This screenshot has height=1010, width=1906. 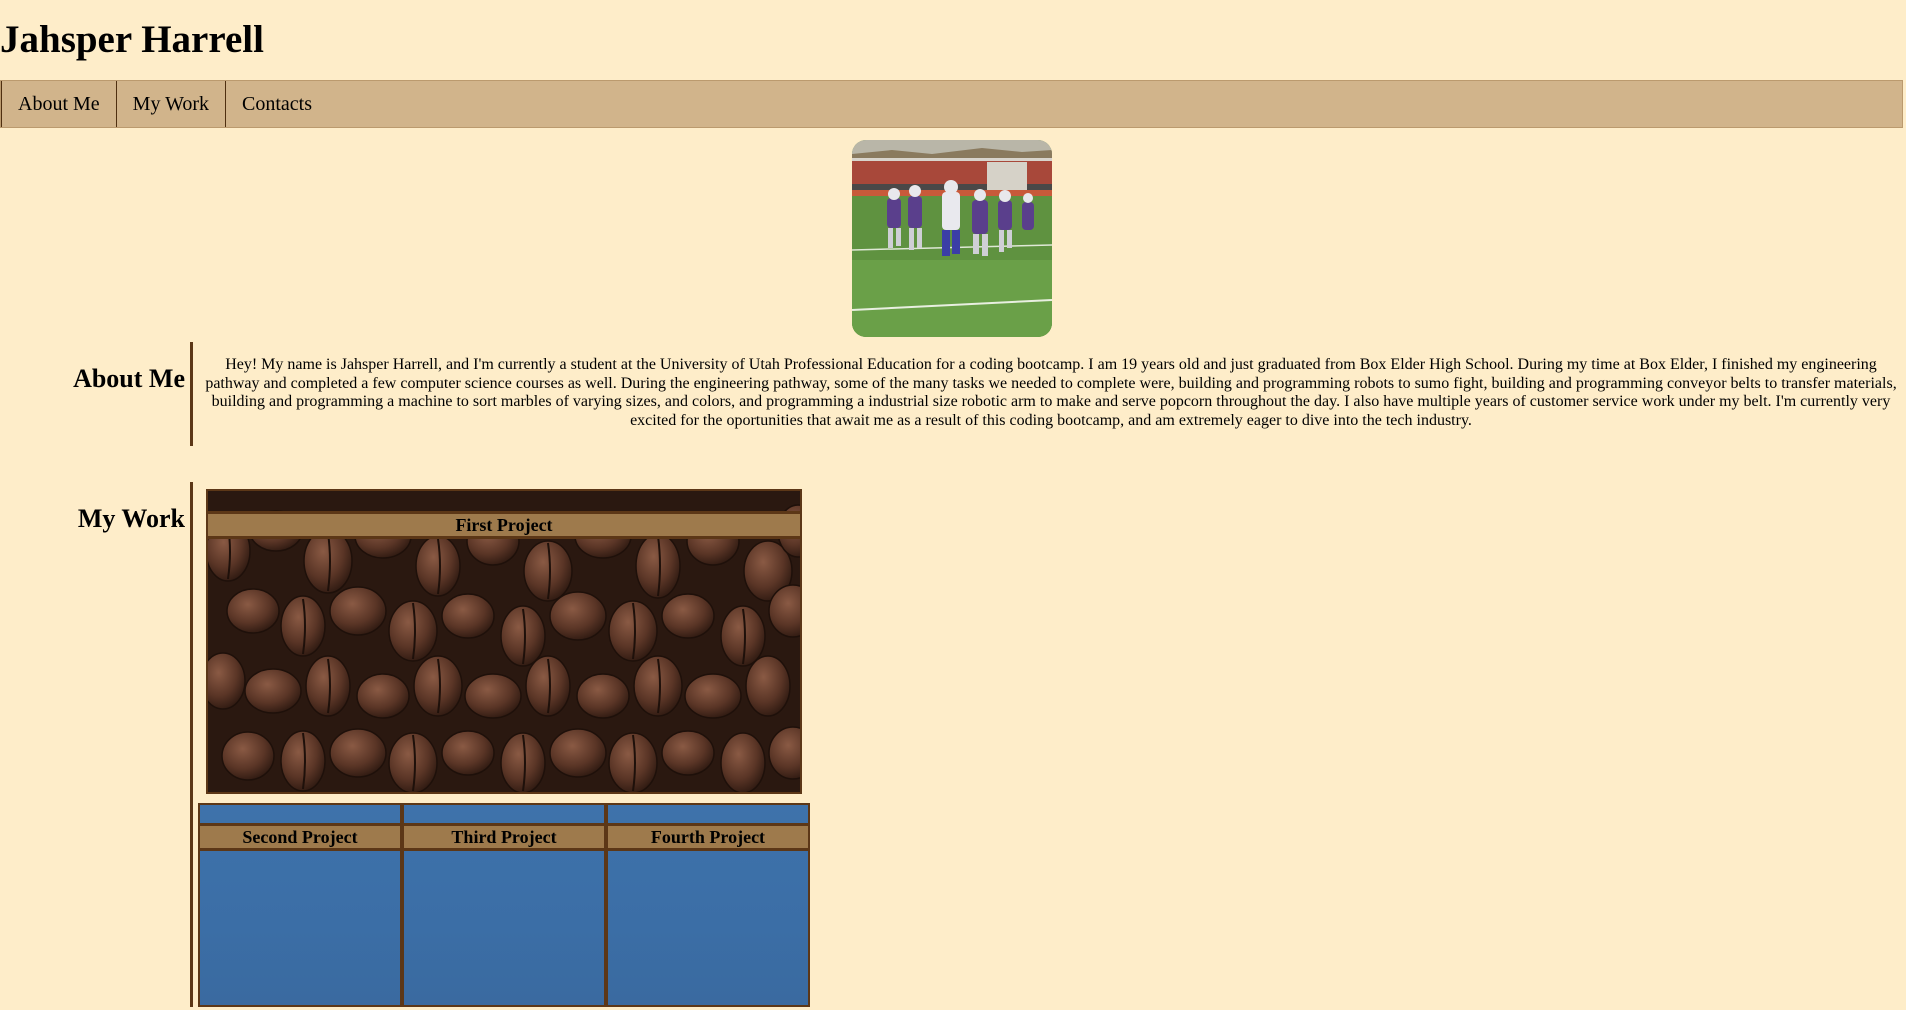 I want to click on nav-about-me: About Me, so click(x=58, y=104).